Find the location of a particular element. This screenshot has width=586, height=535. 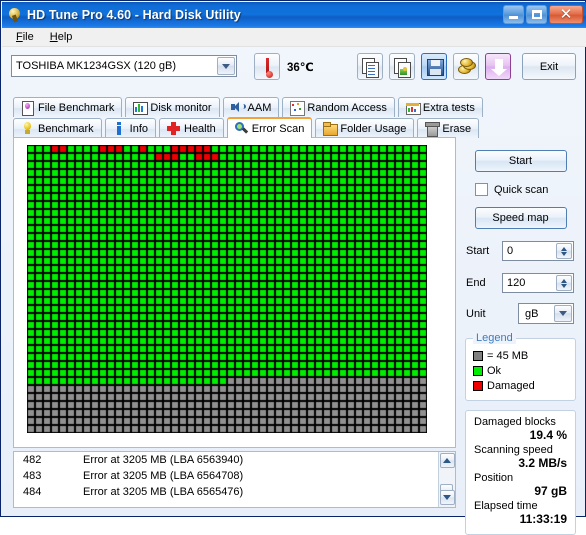

speaker-icon is located at coordinates (238, 107).